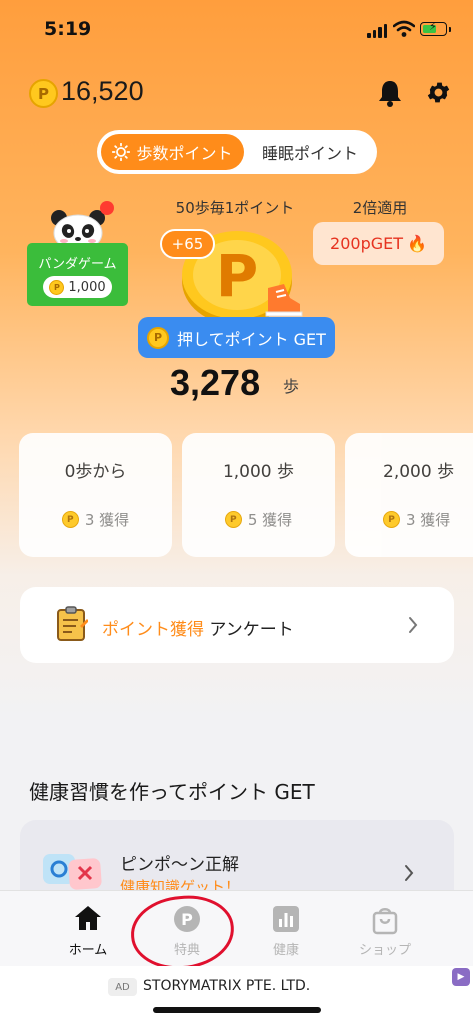 The image size is (473, 1024). What do you see at coordinates (107, 208) in the screenshot?
I see `notification-dot` at bounding box center [107, 208].